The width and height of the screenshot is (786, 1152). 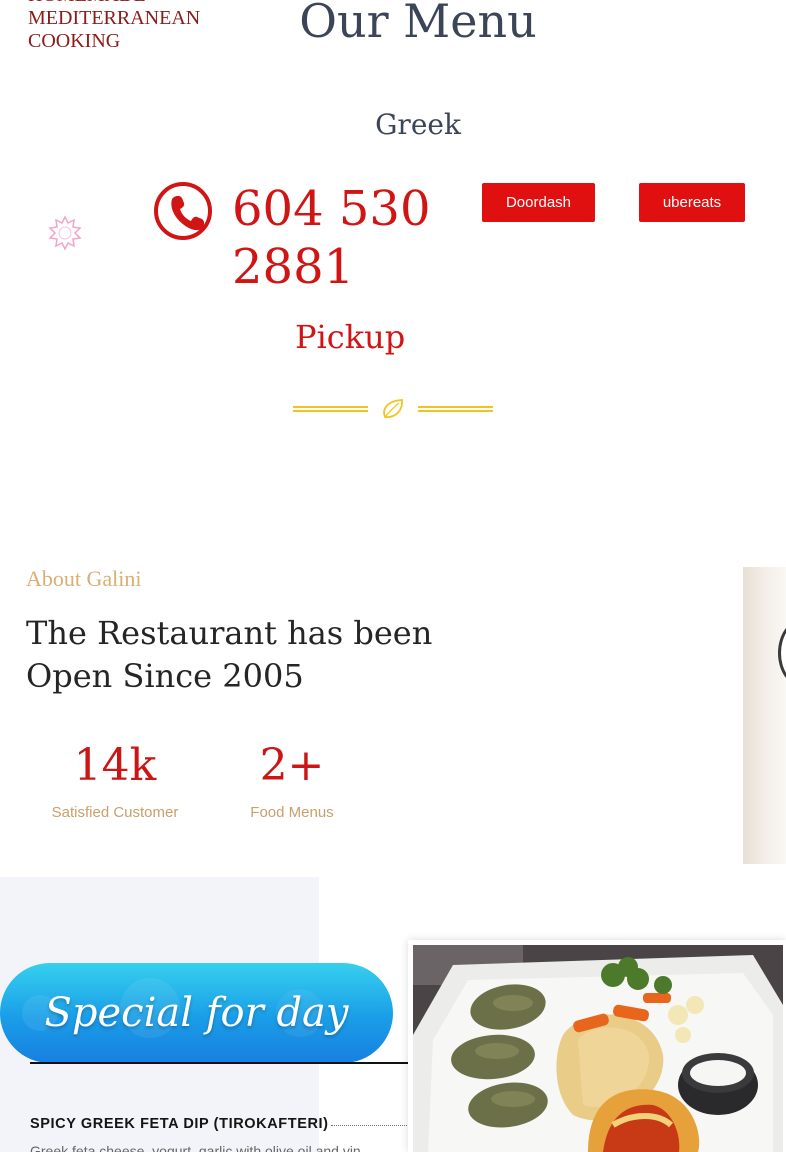 I want to click on pickup-label: Pickup, so click(x=350, y=337).